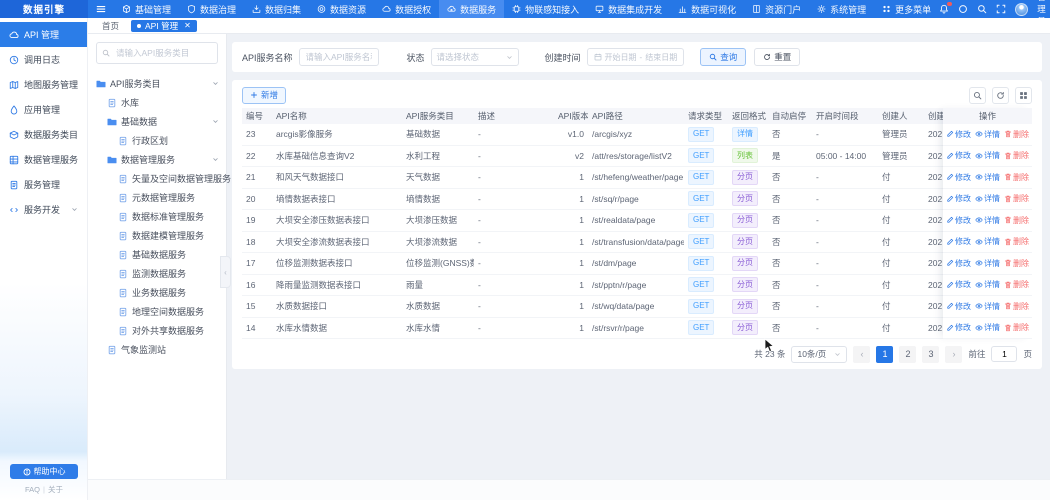 Image resolution: width=1050 pixels, height=500 pixels. Describe the element at coordinates (156, 140) in the screenshot. I see `tree-item-4: 行政区划` at that location.